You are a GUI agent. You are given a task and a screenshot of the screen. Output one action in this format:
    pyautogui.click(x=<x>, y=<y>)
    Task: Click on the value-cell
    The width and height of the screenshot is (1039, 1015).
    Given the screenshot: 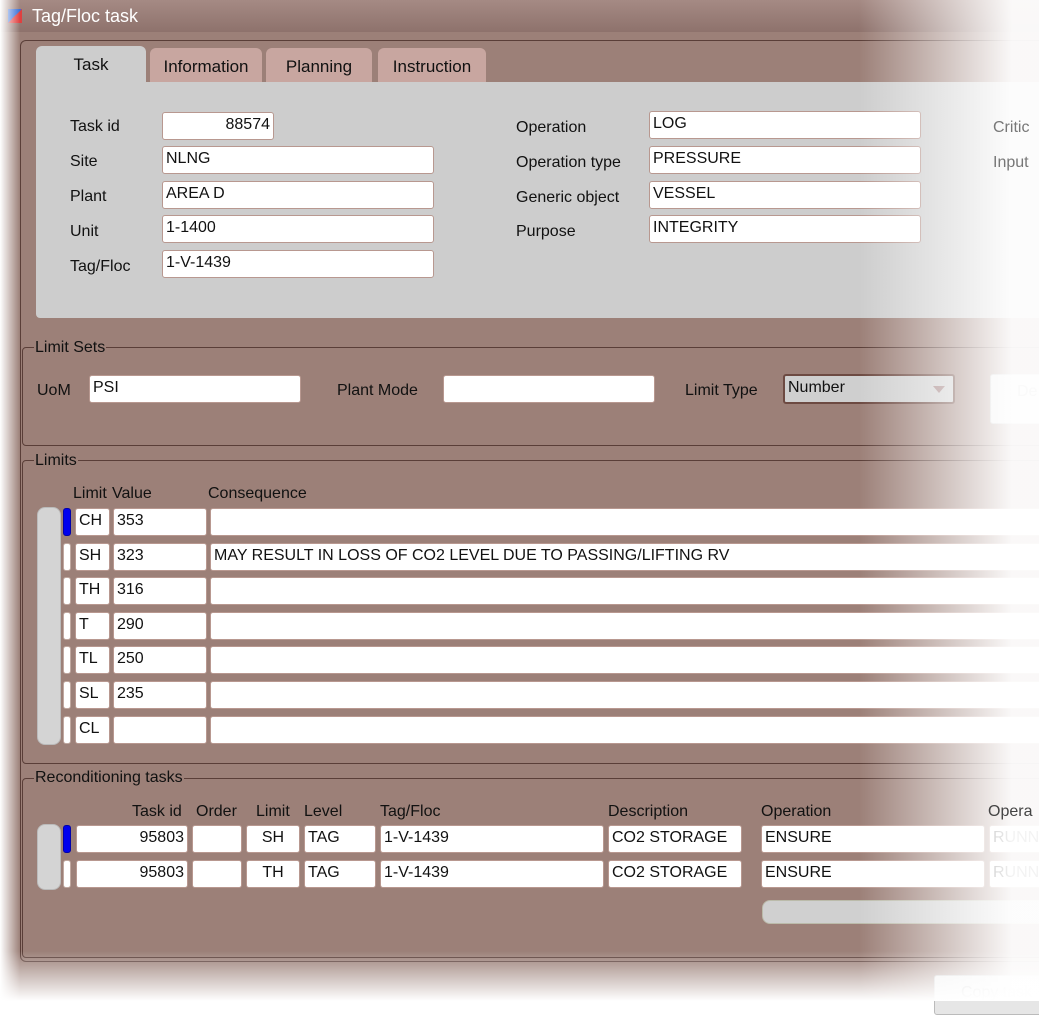 What is the action you would take?
    pyautogui.click(x=160, y=729)
    